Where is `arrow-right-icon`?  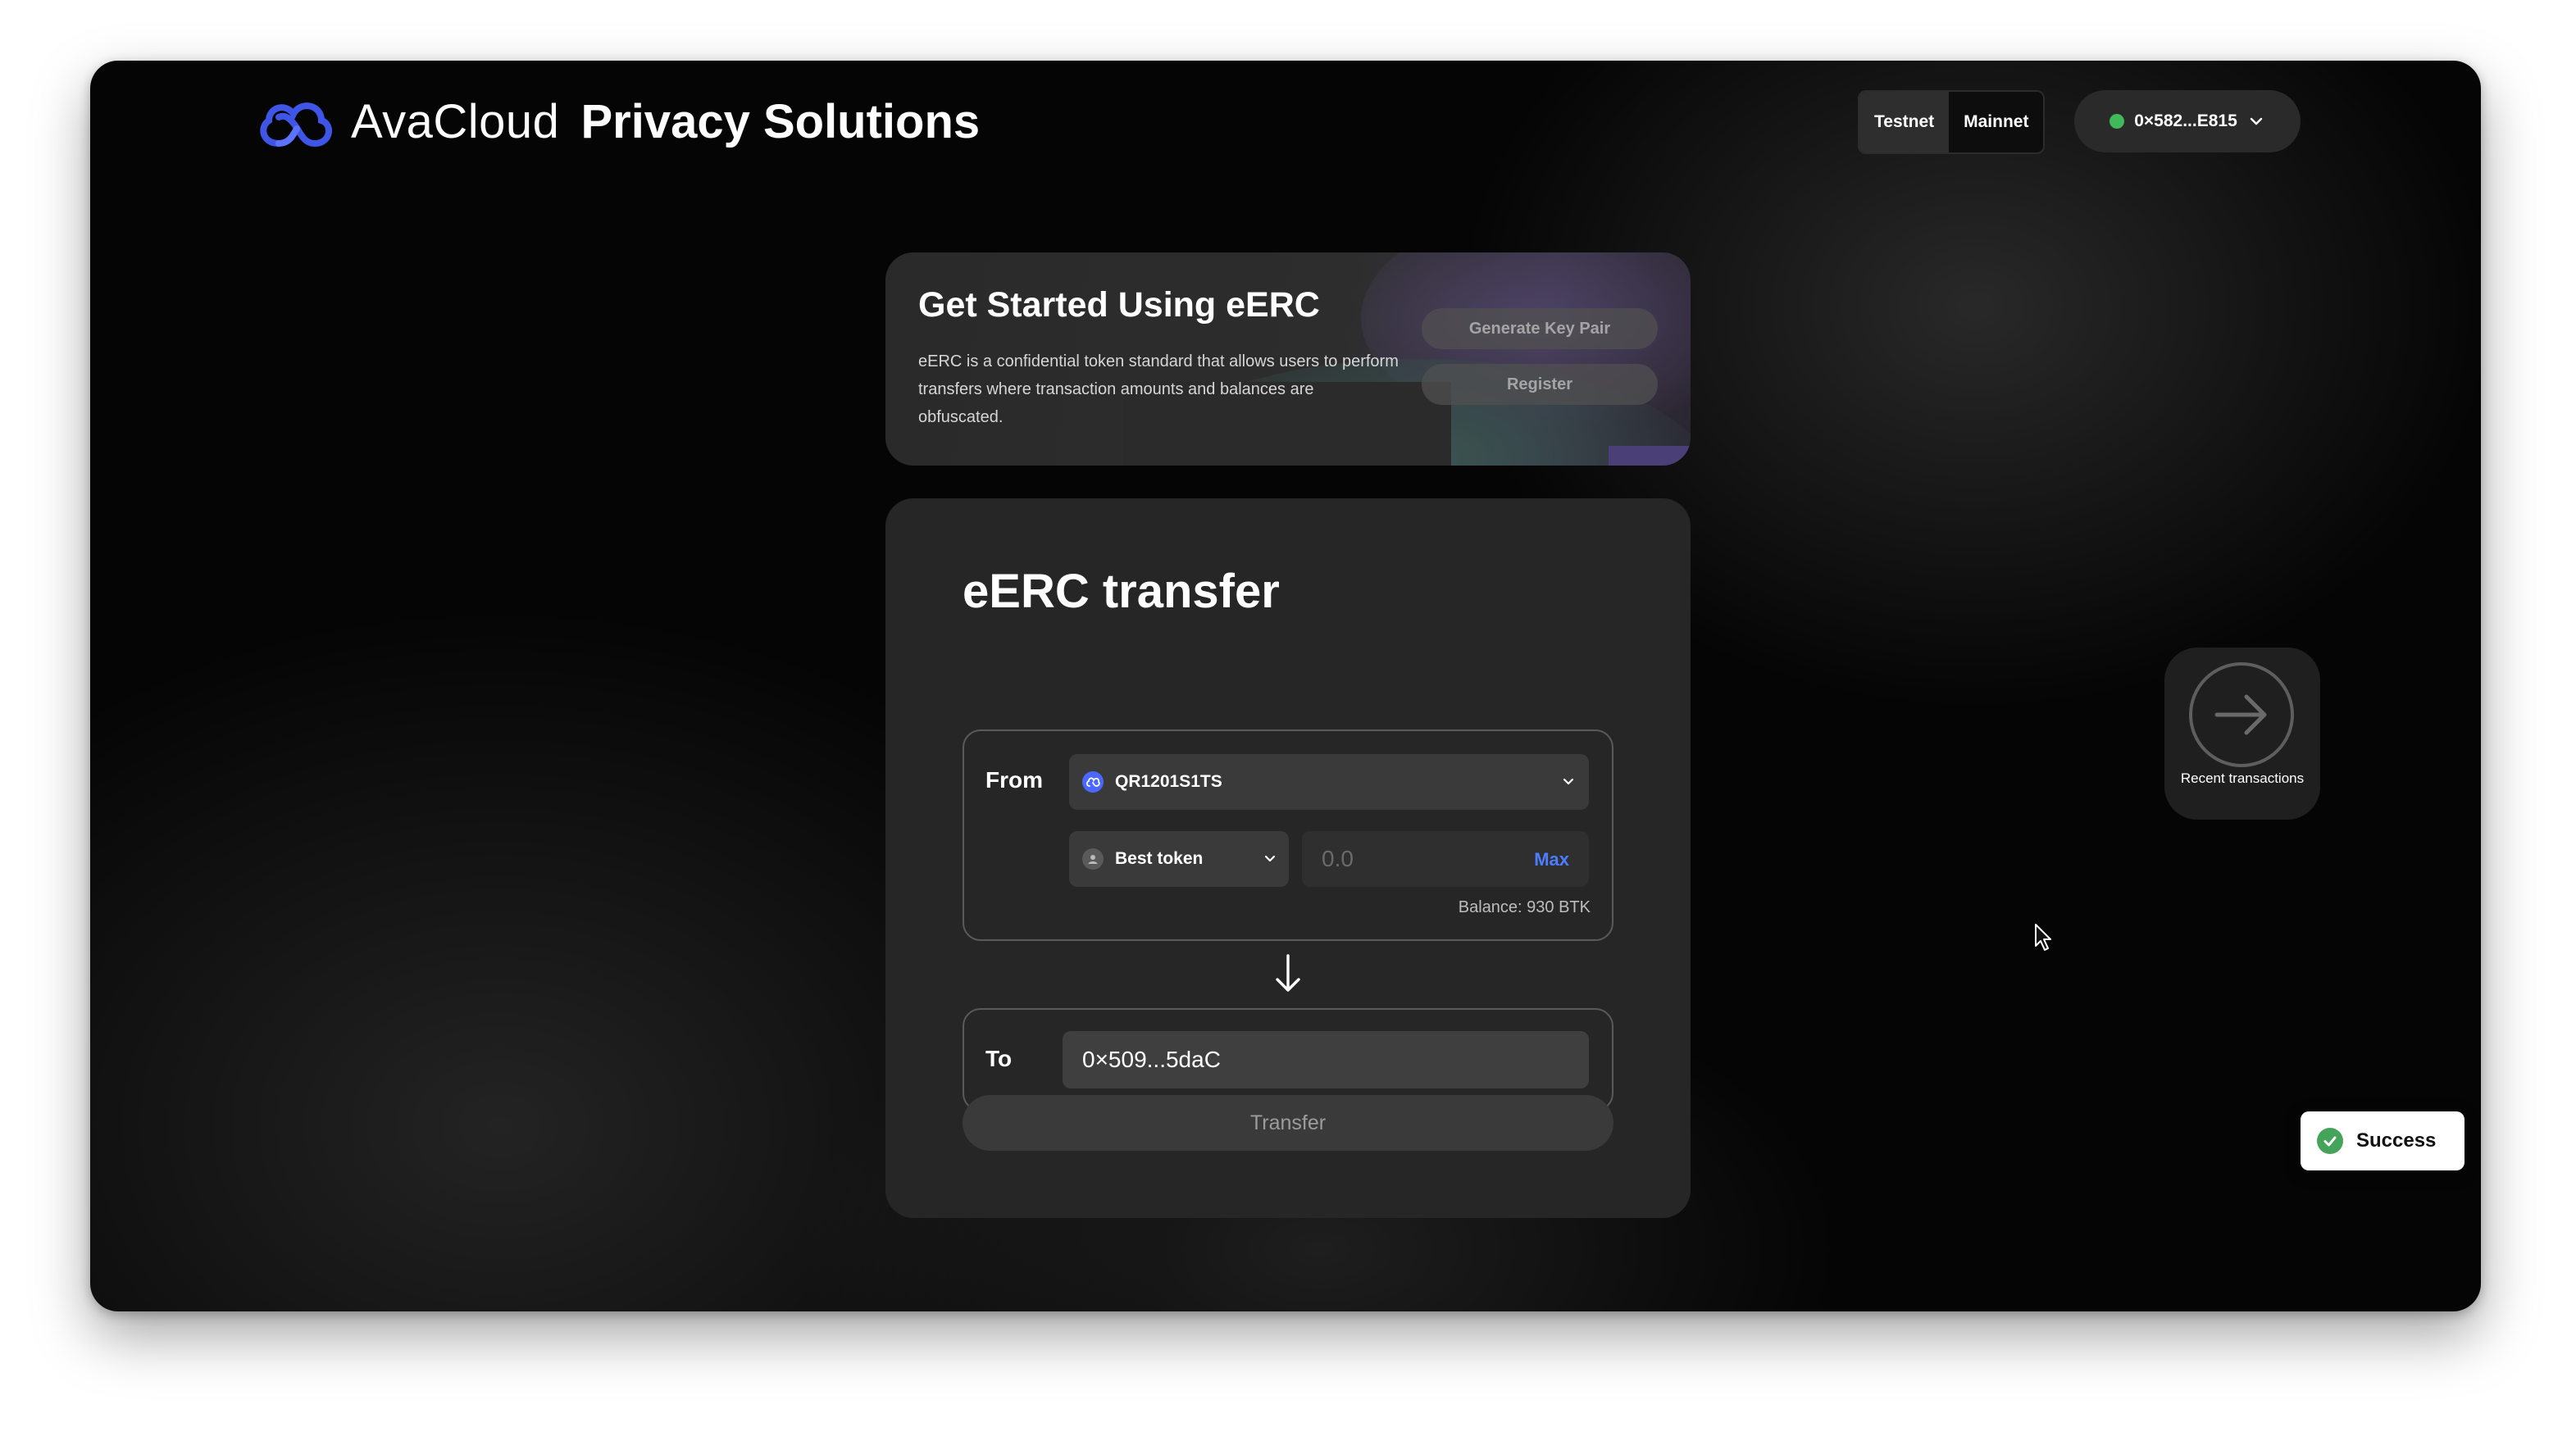 arrow-right-icon is located at coordinates (2241, 714).